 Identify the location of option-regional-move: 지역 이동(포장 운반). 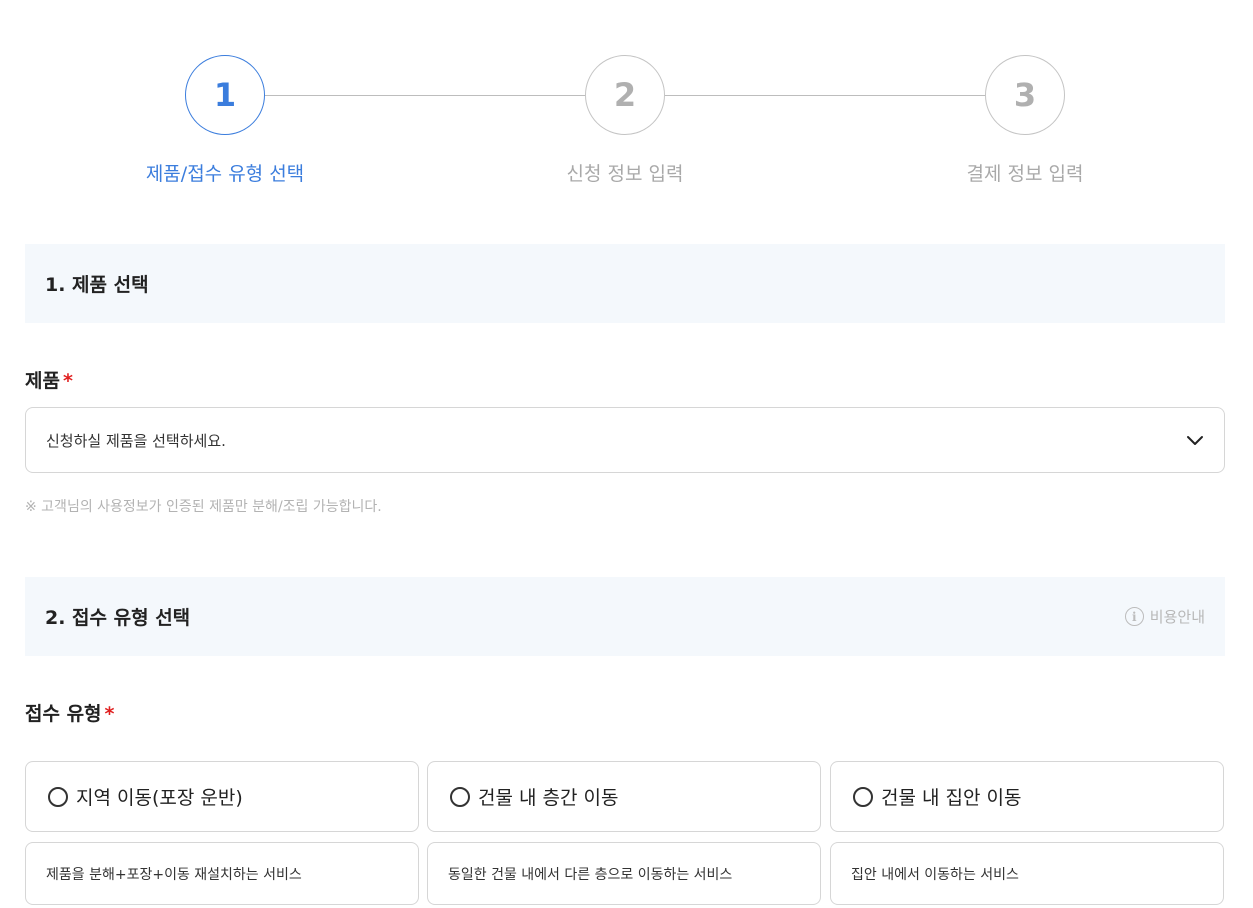
(222, 796).